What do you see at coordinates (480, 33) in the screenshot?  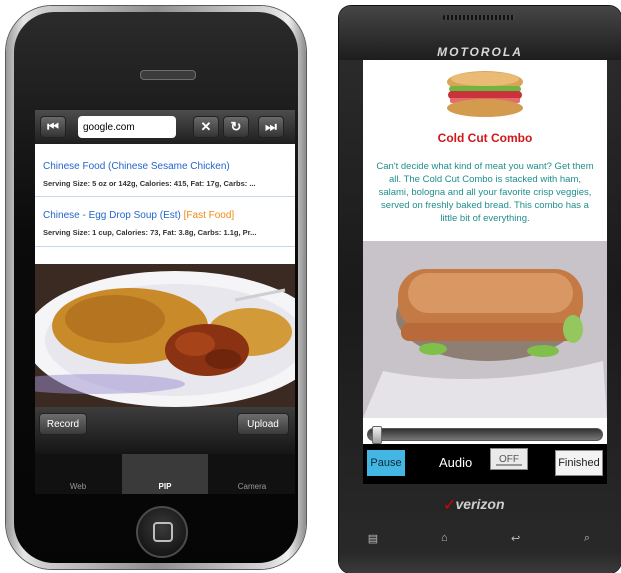 I see `android-top-bezel: MOTOROLA` at bounding box center [480, 33].